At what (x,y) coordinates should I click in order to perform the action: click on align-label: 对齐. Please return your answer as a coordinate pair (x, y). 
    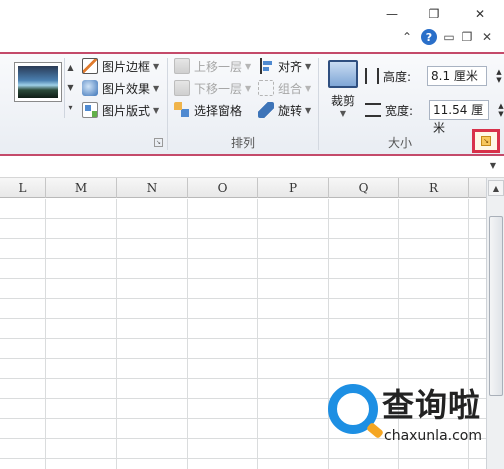
    Looking at the image, I should click on (290, 66).